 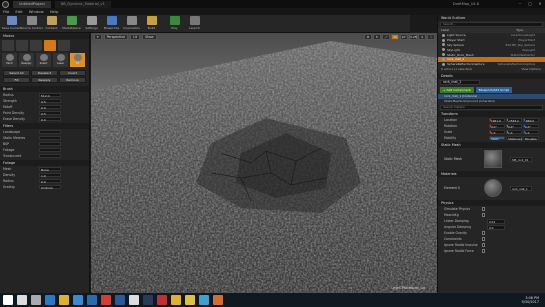 I want to click on mobility-static: Static, so click(x=497, y=138).